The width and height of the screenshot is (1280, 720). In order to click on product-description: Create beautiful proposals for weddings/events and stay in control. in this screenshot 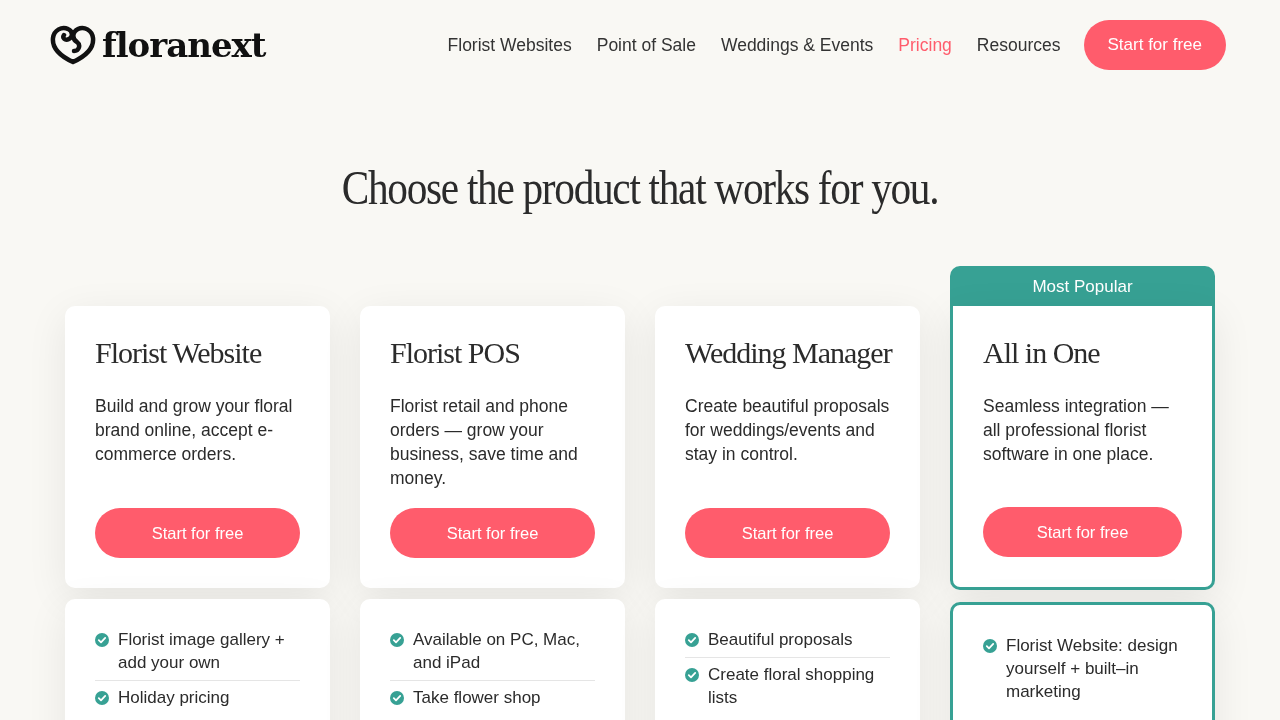, I will do `click(787, 430)`.